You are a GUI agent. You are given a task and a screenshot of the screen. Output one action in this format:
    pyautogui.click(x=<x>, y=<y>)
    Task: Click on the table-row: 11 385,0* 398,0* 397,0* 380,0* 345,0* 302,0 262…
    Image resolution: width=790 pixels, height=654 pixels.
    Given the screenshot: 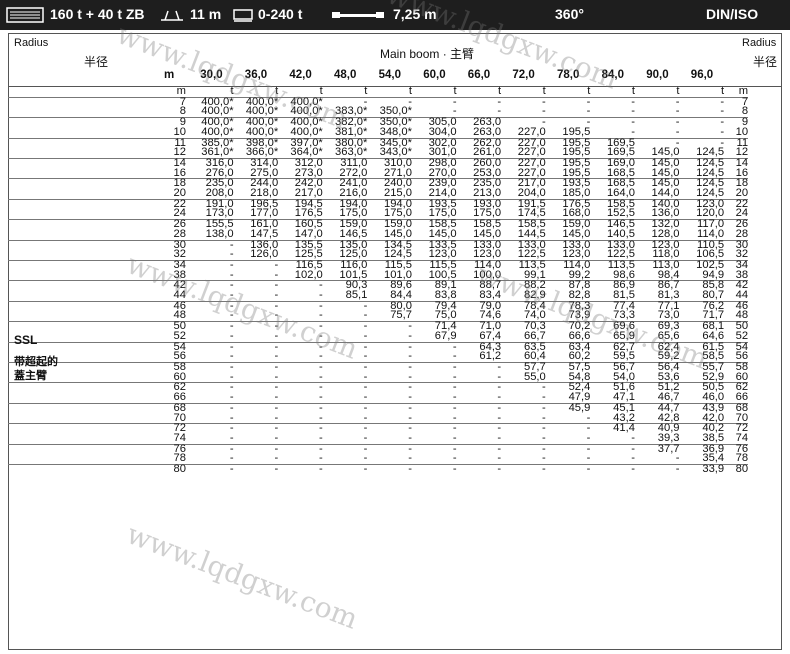 What is the action you would take?
    pyautogui.click(x=378, y=143)
    